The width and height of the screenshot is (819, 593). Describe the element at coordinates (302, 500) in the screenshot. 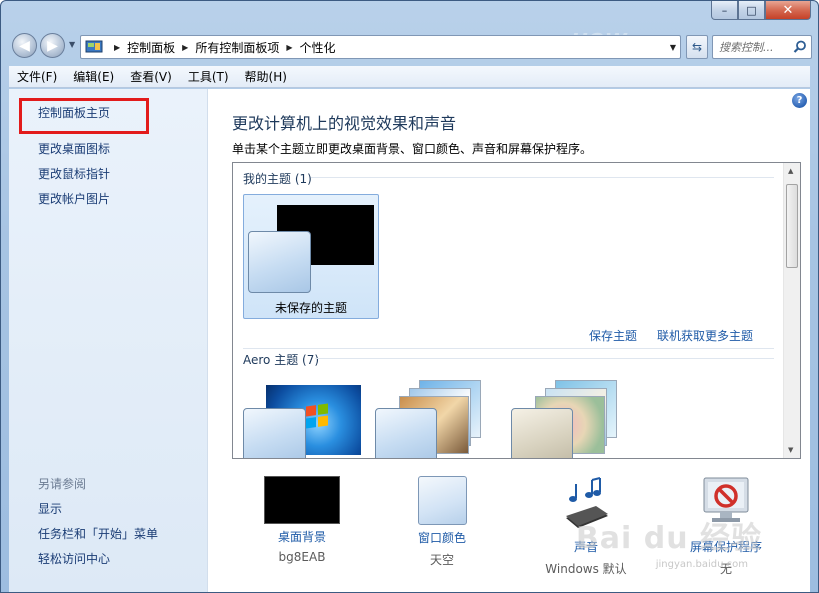

I see `desktop-background-icon` at that location.